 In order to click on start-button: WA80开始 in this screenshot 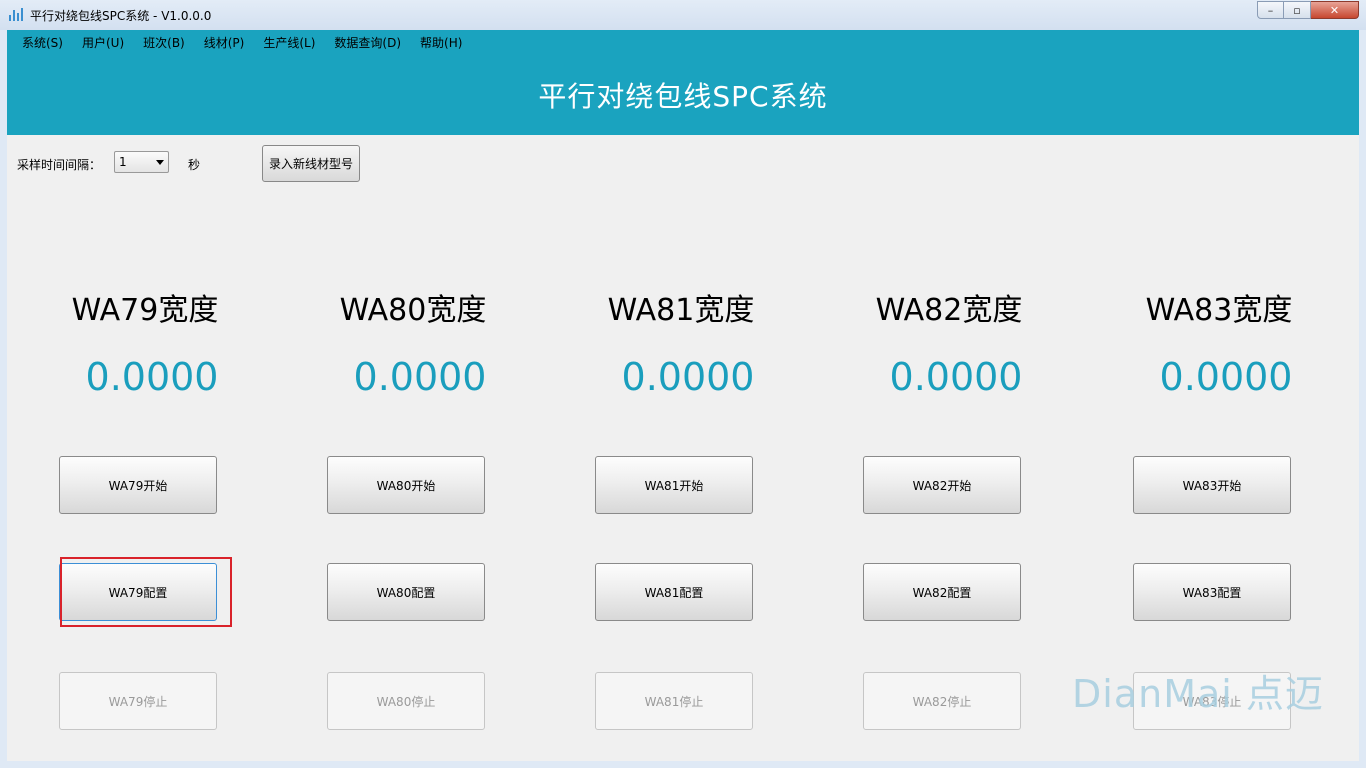, I will do `click(406, 485)`.